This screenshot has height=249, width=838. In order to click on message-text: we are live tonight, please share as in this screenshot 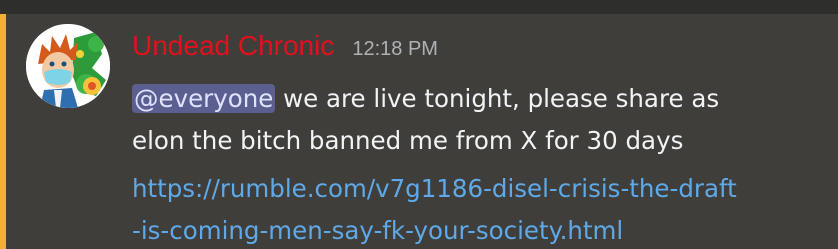, I will do `click(497, 98)`.